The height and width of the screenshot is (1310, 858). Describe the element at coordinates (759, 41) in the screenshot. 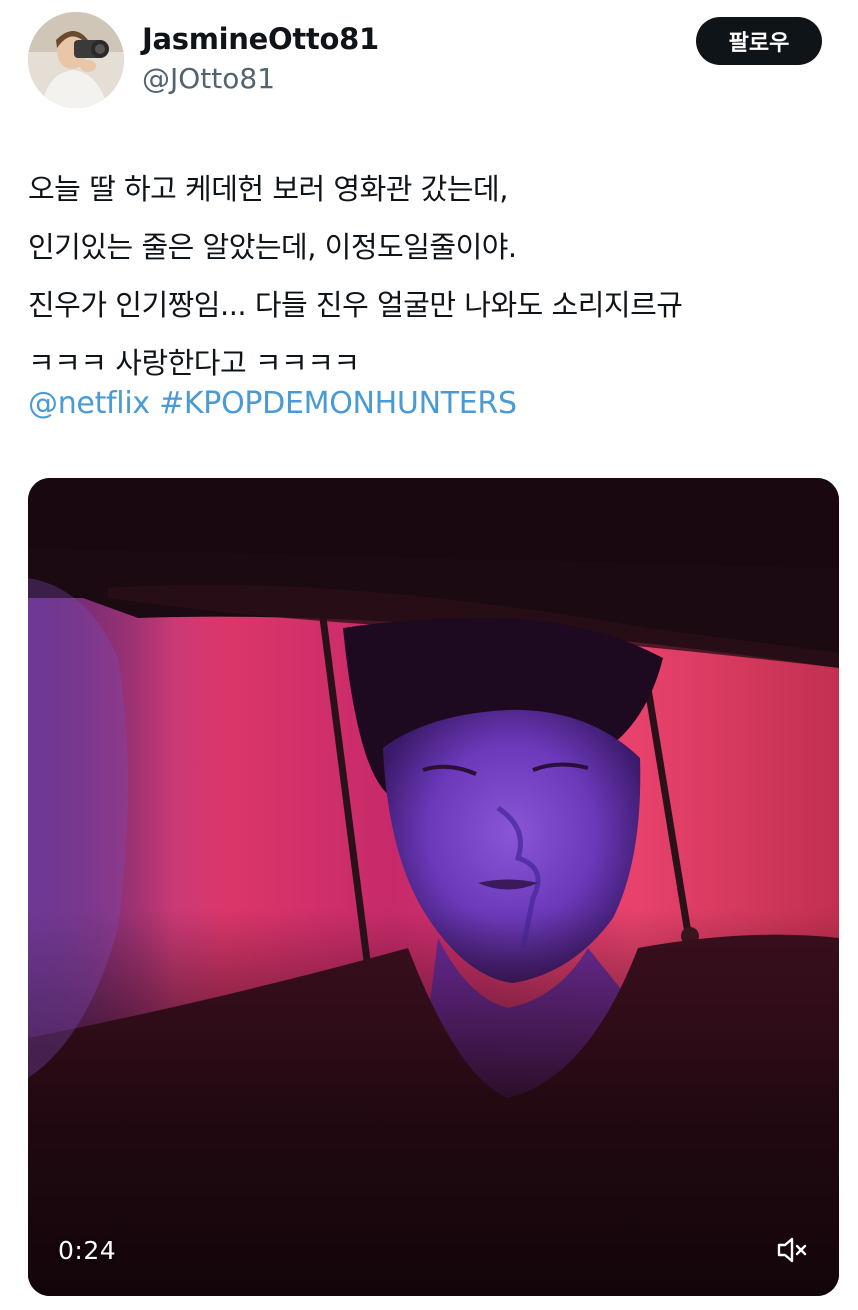

I see `follow-button: 팔로우` at that location.